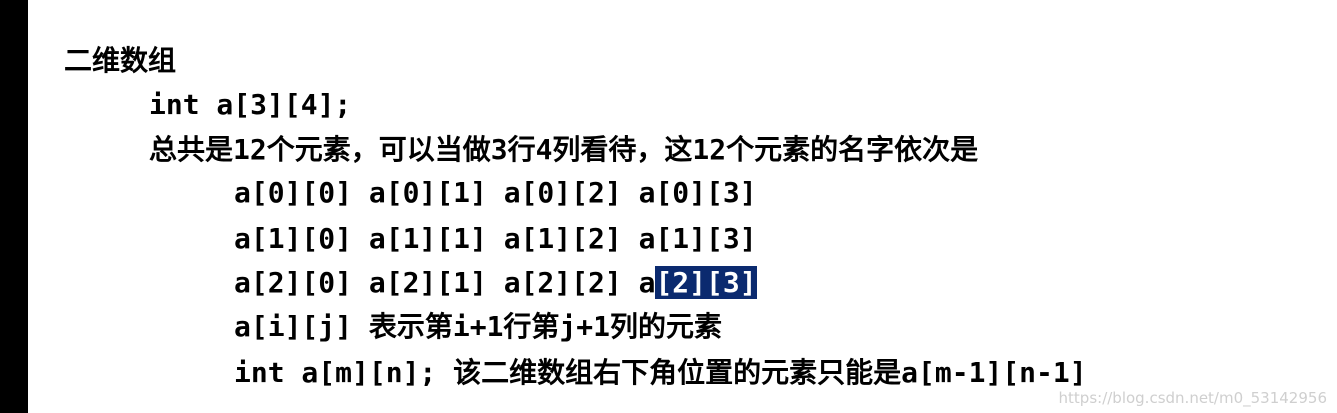  I want to click on section-heading: 二维数组, so click(120, 60).